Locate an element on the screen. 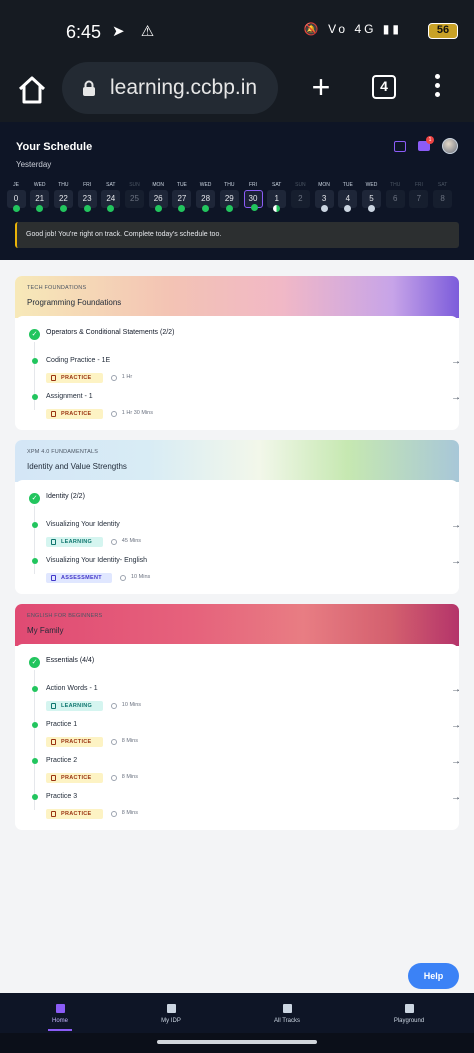 This screenshot has width=474, height=1053. nav-item-my-idp: My IDP is located at coordinates (171, 1013).